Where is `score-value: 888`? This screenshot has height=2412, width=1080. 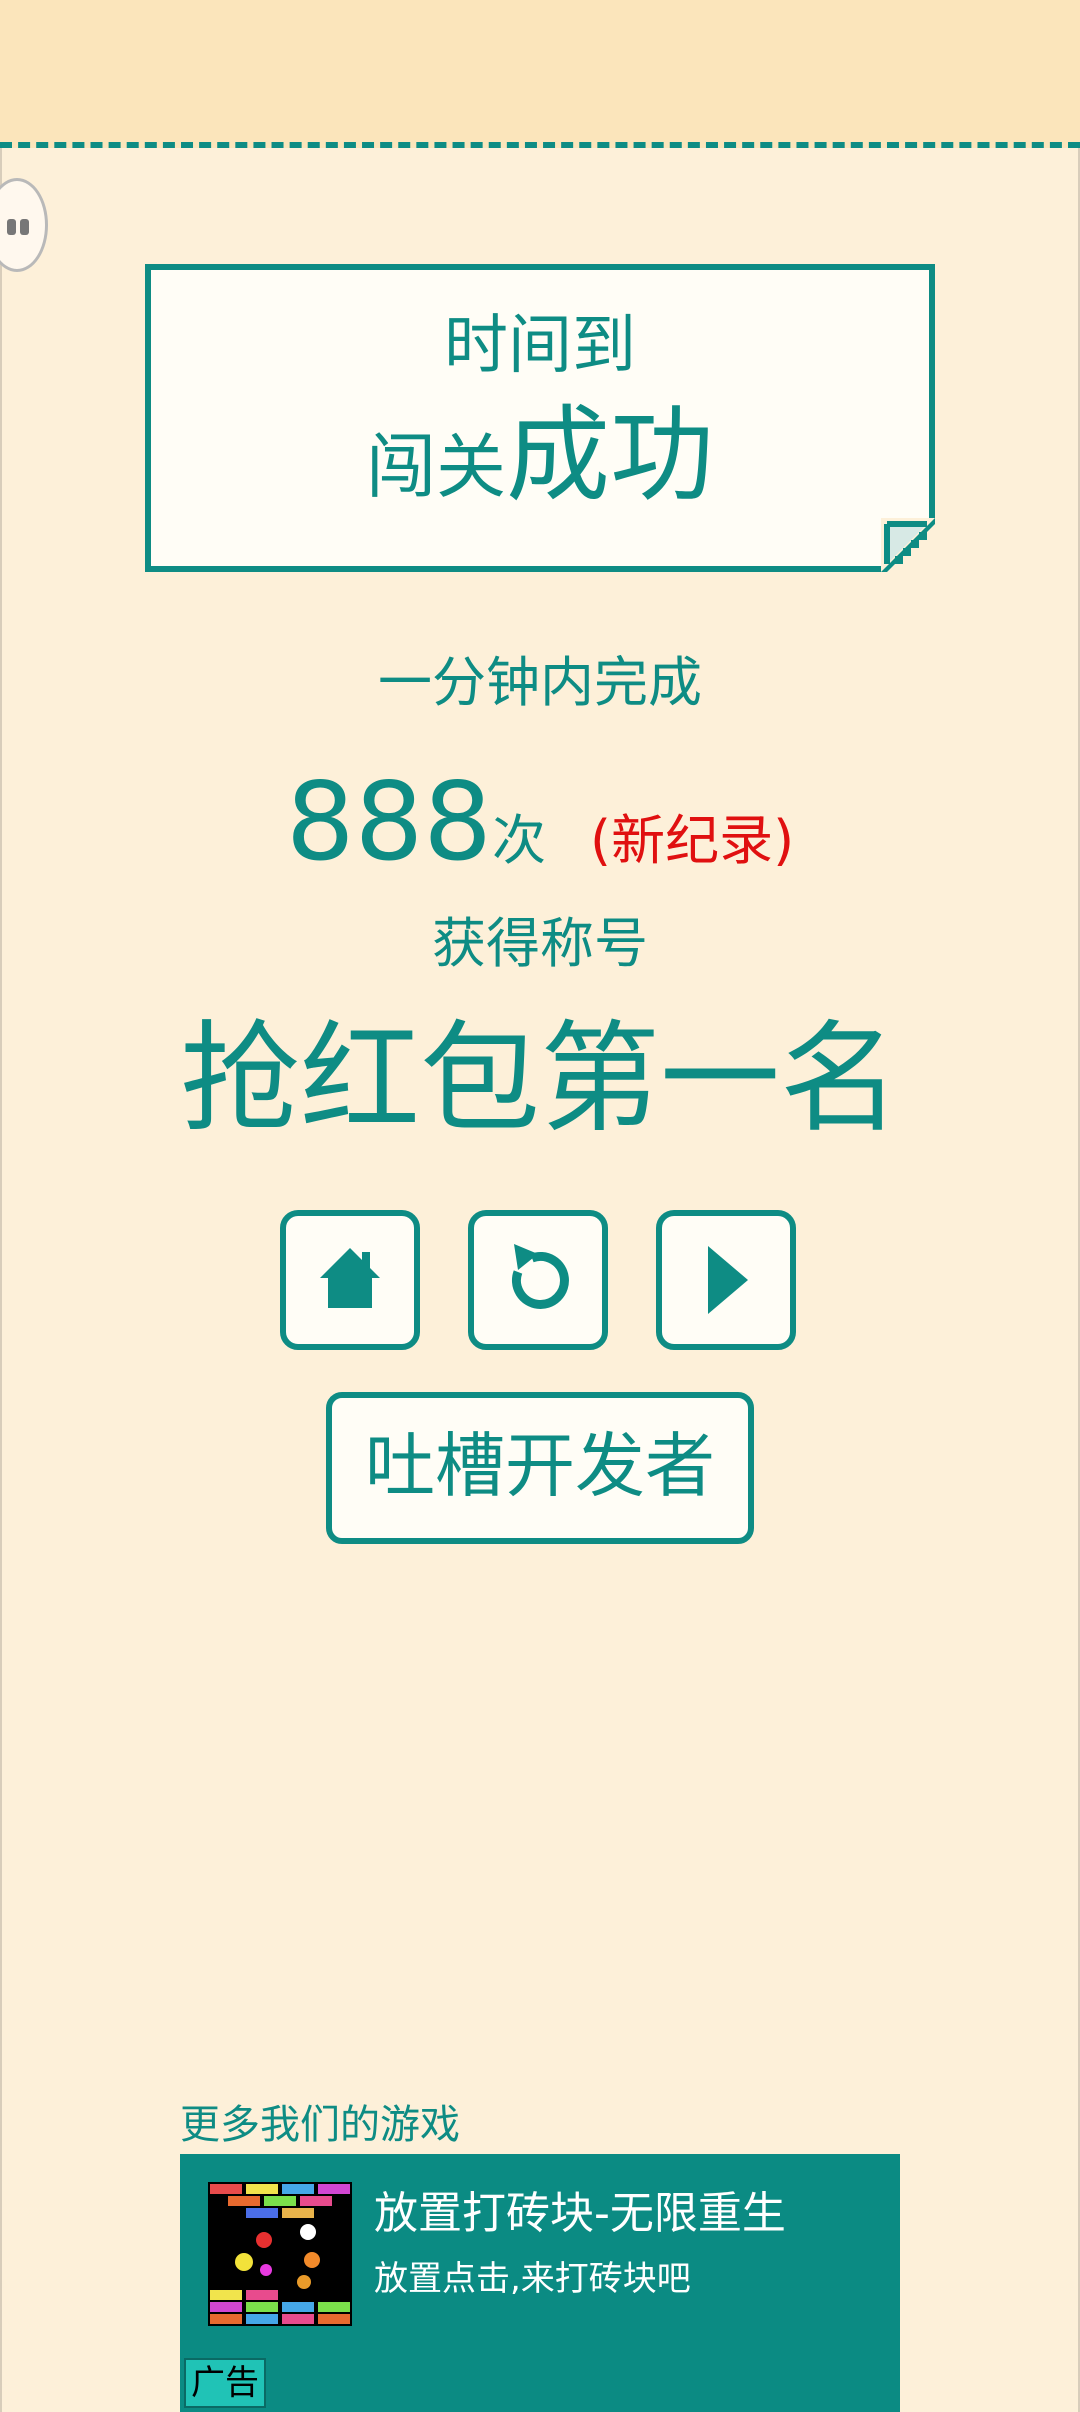 score-value: 888 is located at coordinates (388, 822).